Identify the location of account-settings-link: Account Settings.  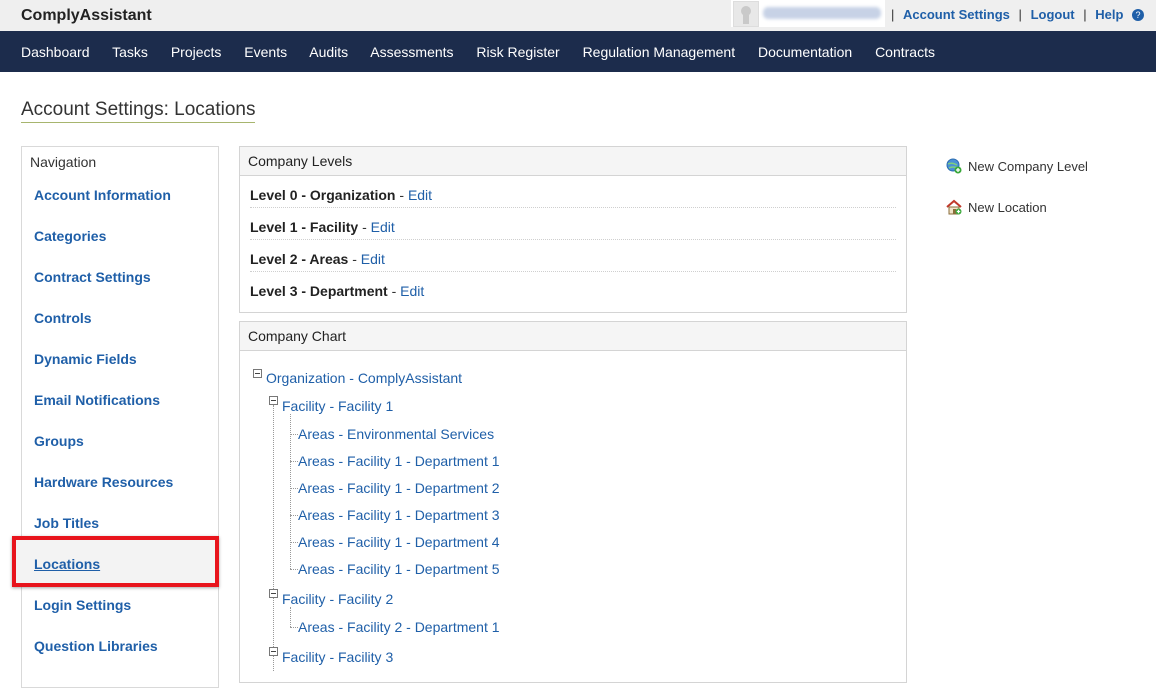
(956, 14).